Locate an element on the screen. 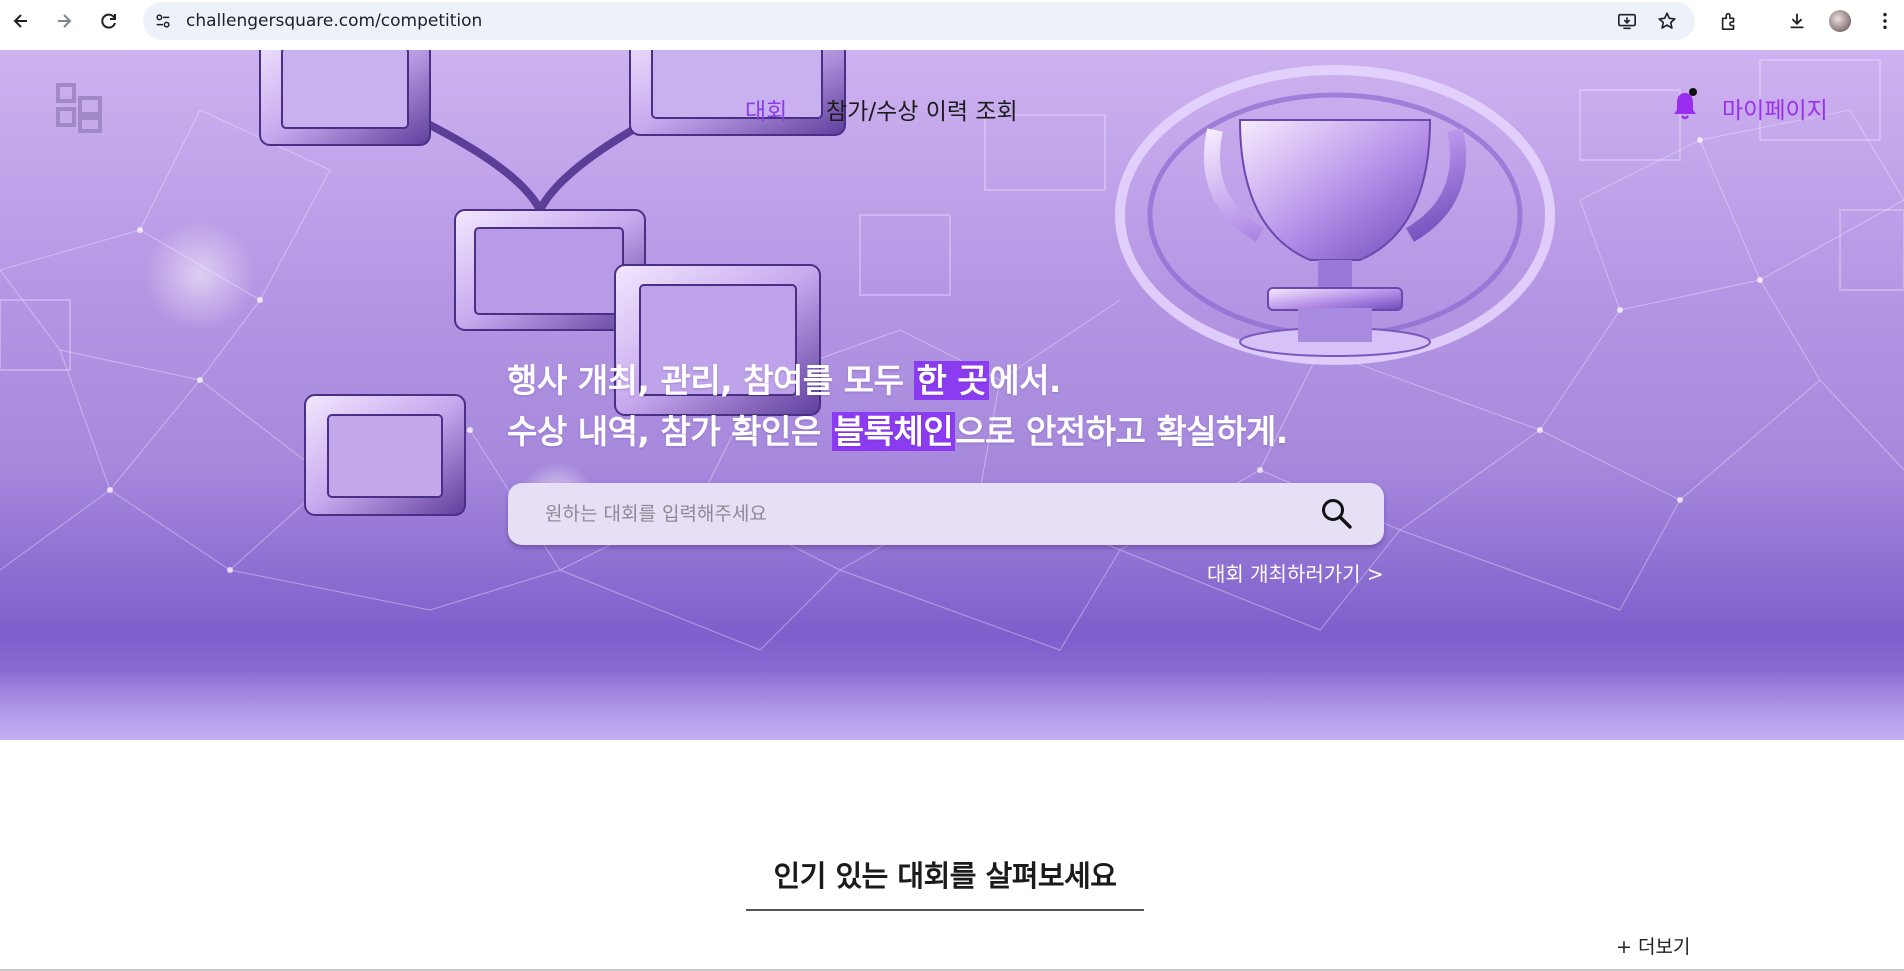 Image resolution: width=1904 pixels, height=971 pixels. competition-search-bar is located at coordinates (946, 514).